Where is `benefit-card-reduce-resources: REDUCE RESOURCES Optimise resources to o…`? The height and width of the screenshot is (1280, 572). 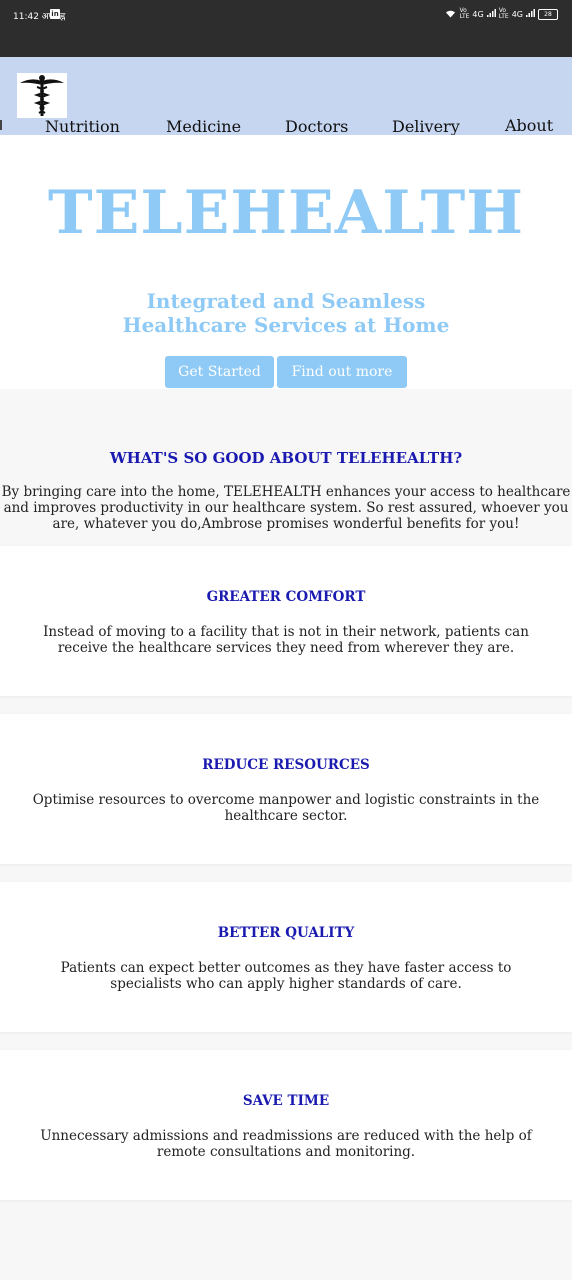 benefit-card-reduce-resources: REDUCE RESOURCES Optimise resources to o… is located at coordinates (286, 789).